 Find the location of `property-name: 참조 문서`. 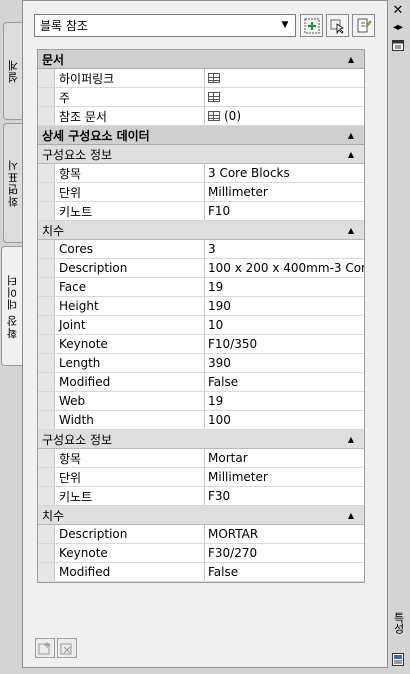

property-name: 참조 문서 is located at coordinates (130, 116).